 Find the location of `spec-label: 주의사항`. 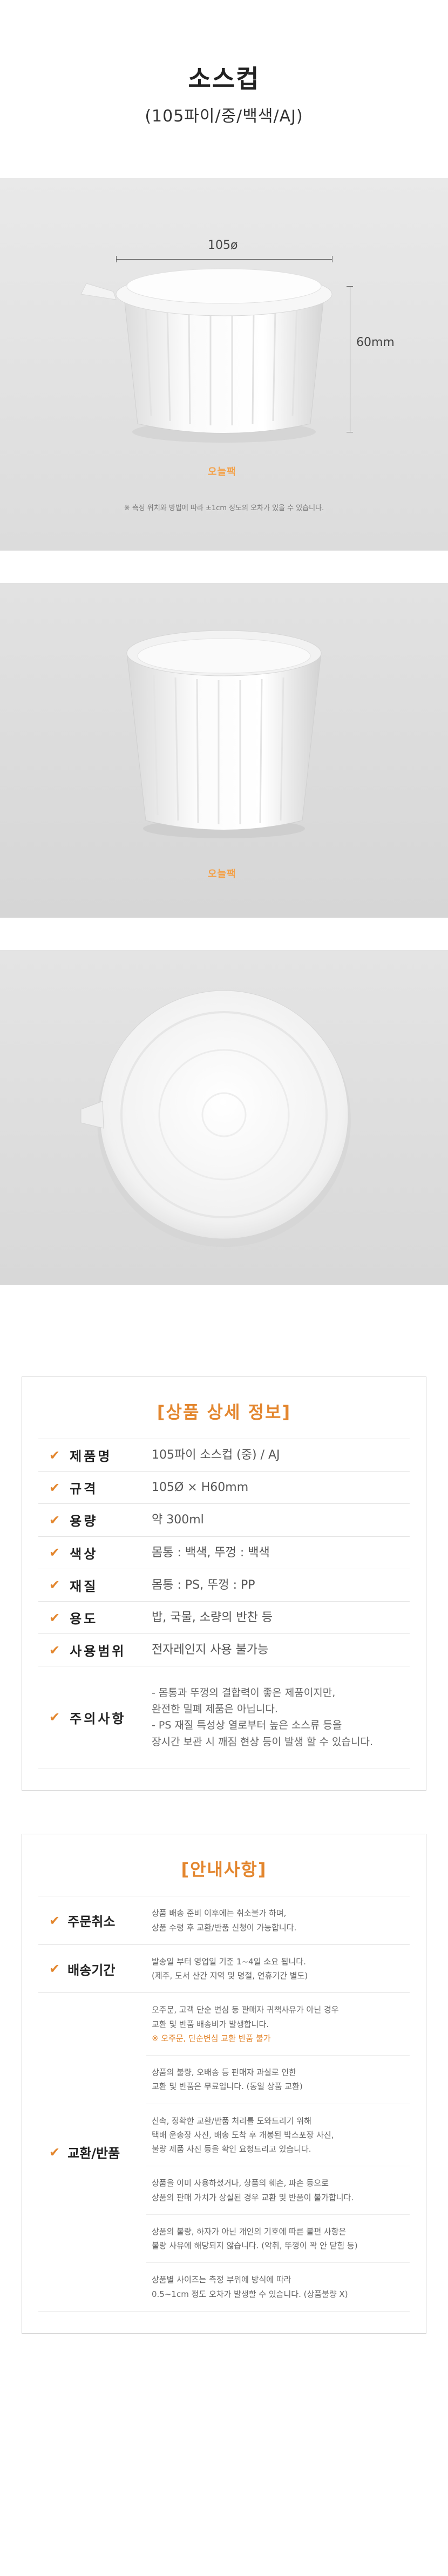

spec-label: 주의사항 is located at coordinates (98, 1718).